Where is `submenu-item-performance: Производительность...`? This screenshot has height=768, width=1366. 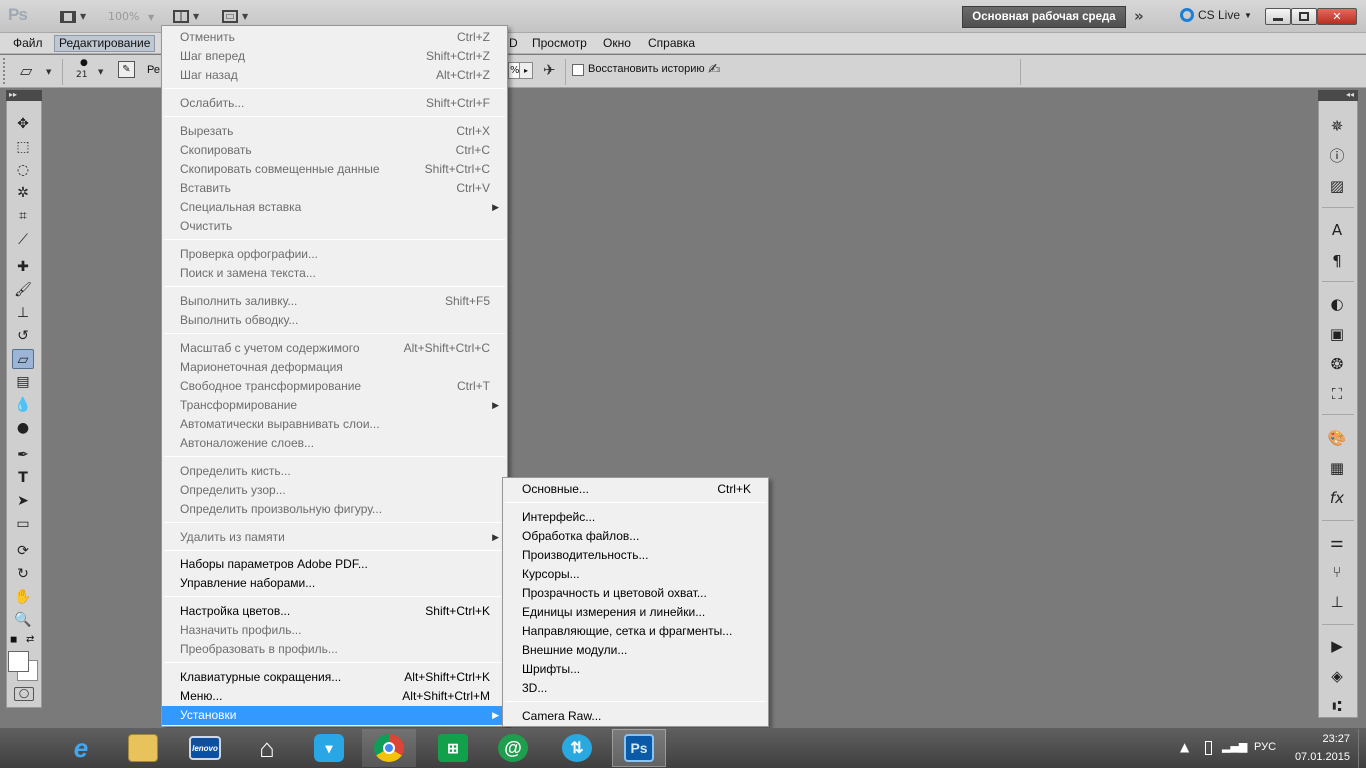 submenu-item-performance: Производительность... is located at coordinates (635, 555).